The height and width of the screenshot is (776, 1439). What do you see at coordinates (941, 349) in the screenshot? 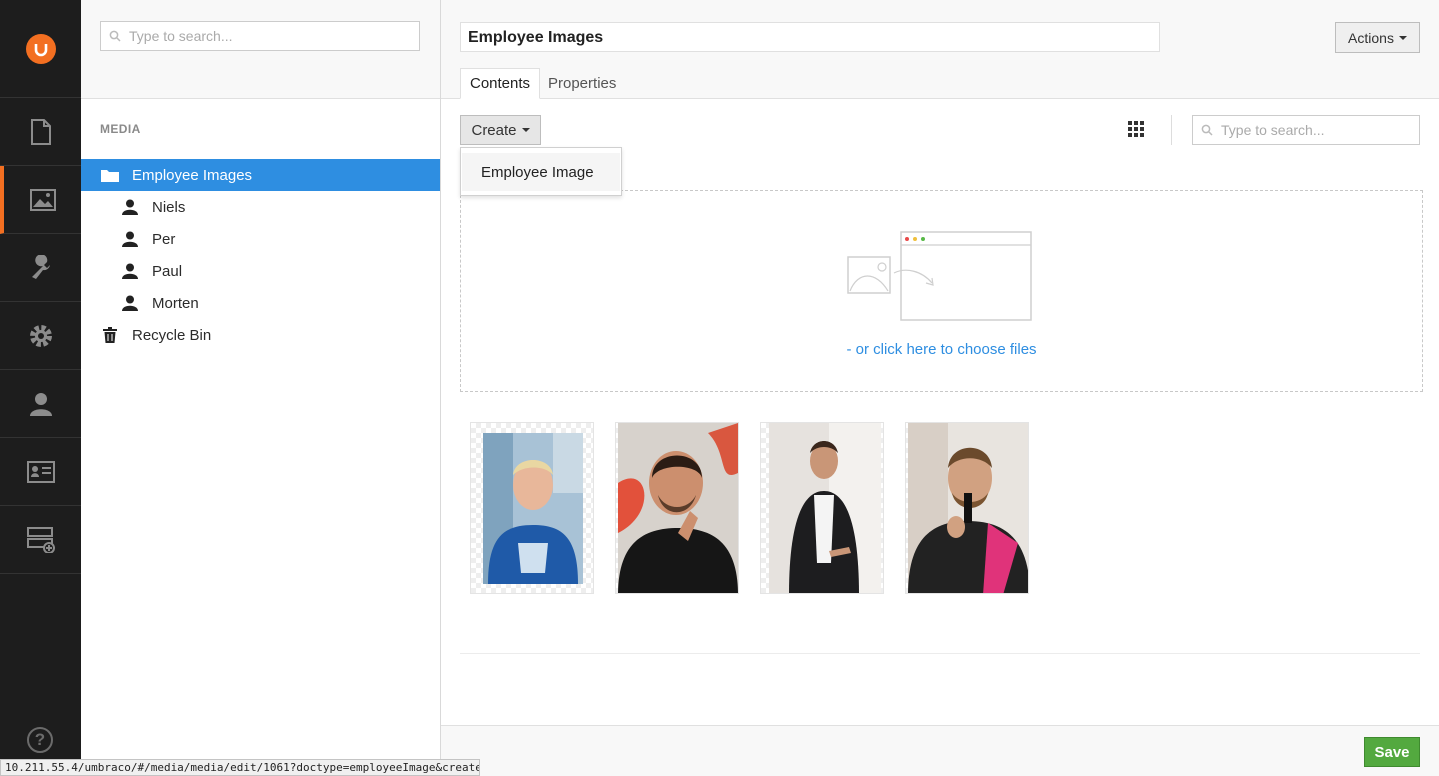
I see `choose-files-link: - or click here to choose files` at bounding box center [941, 349].